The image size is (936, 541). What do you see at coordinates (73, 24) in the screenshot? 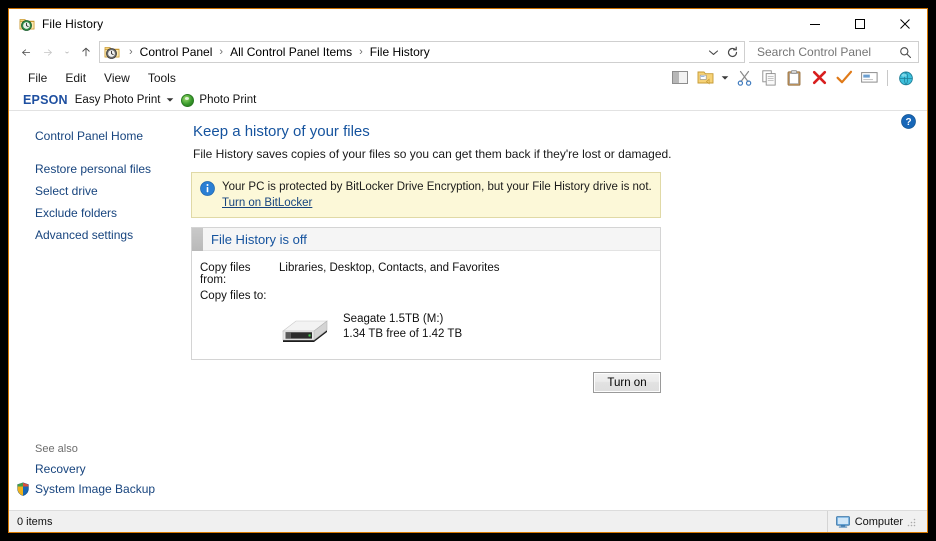
I see `window-title: File History` at bounding box center [73, 24].